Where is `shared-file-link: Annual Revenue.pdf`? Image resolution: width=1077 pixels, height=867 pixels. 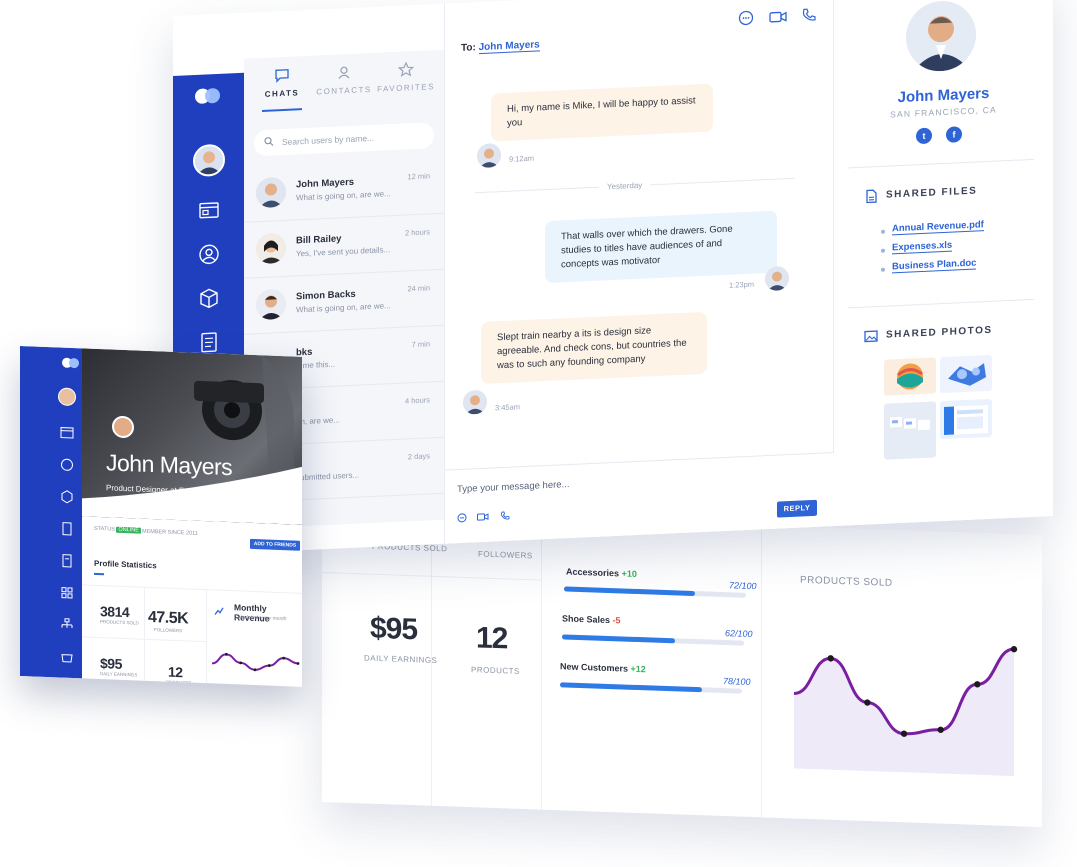 shared-file-link: Annual Revenue.pdf is located at coordinates (938, 227).